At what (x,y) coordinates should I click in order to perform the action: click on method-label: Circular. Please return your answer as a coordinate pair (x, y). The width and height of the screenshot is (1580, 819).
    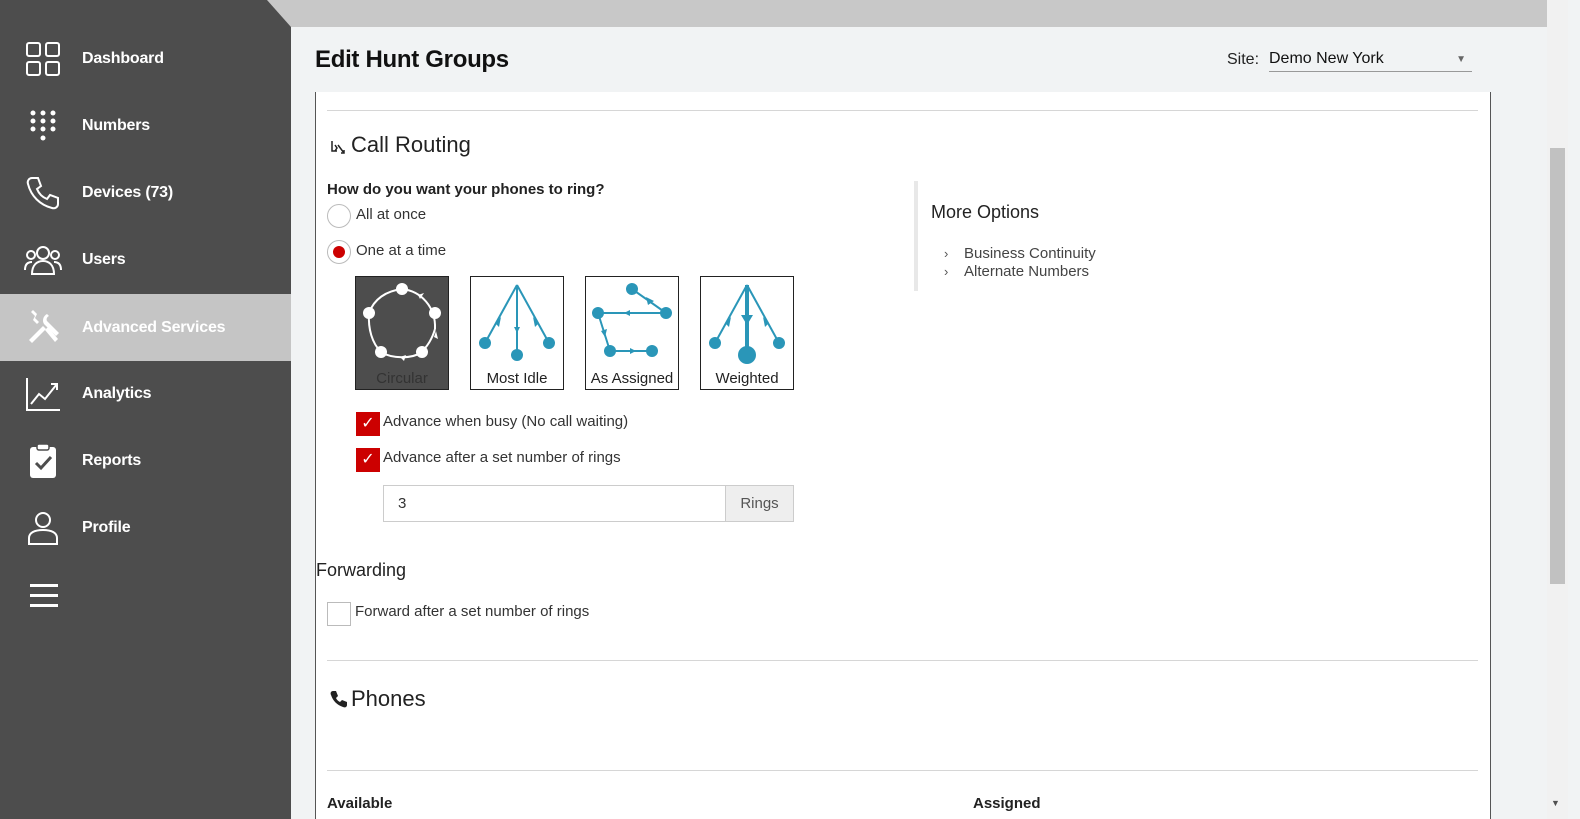
    Looking at the image, I should click on (402, 378).